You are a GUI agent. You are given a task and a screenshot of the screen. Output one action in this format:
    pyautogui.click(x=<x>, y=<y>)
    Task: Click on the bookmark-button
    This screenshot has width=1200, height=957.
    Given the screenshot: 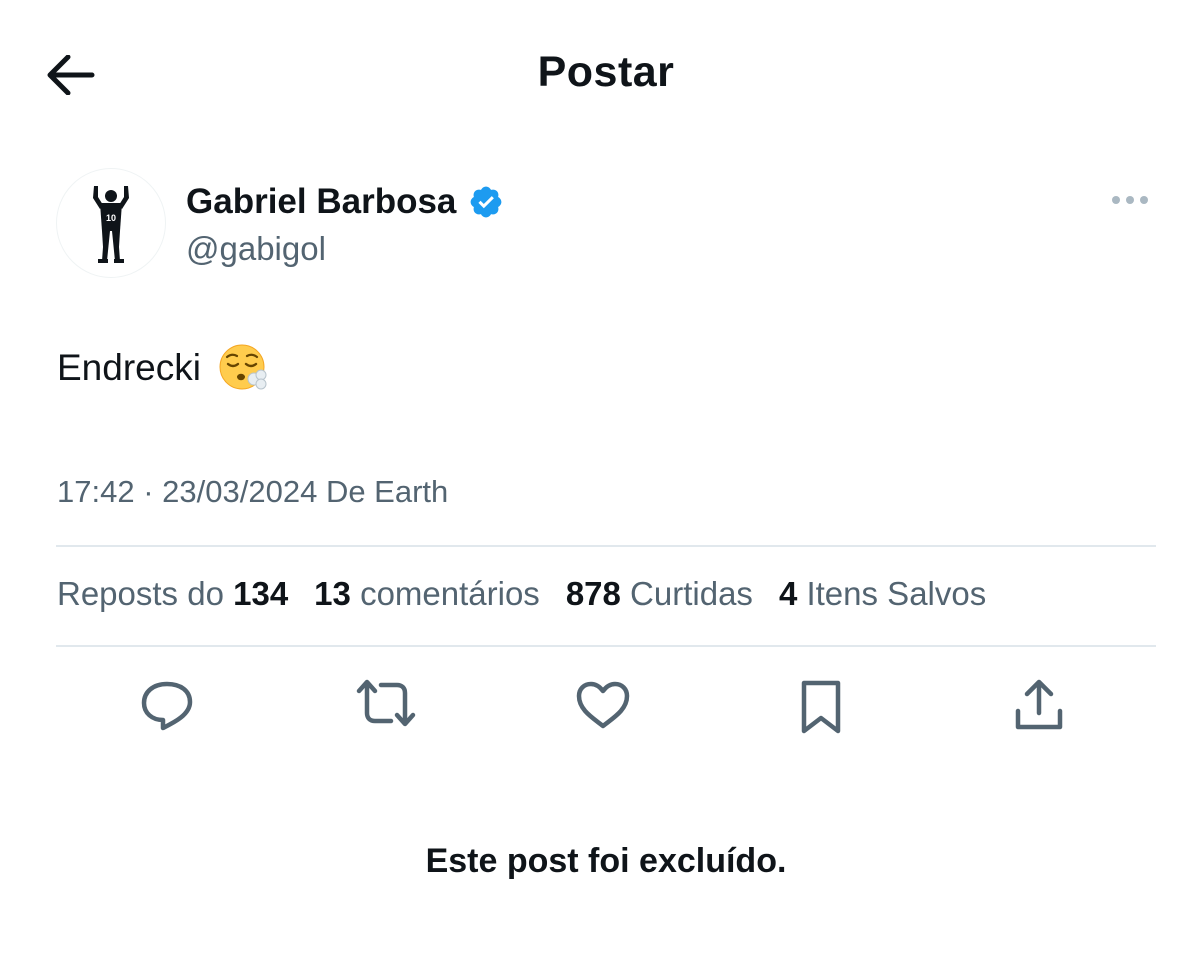 What is the action you would take?
    pyautogui.click(x=821, y=707)
    